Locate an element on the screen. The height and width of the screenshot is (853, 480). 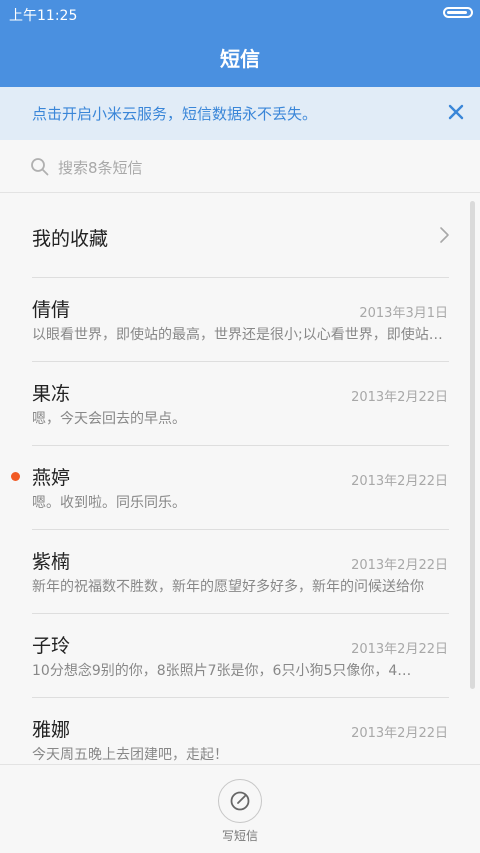
battery-level is located at coordinates (457, 12).